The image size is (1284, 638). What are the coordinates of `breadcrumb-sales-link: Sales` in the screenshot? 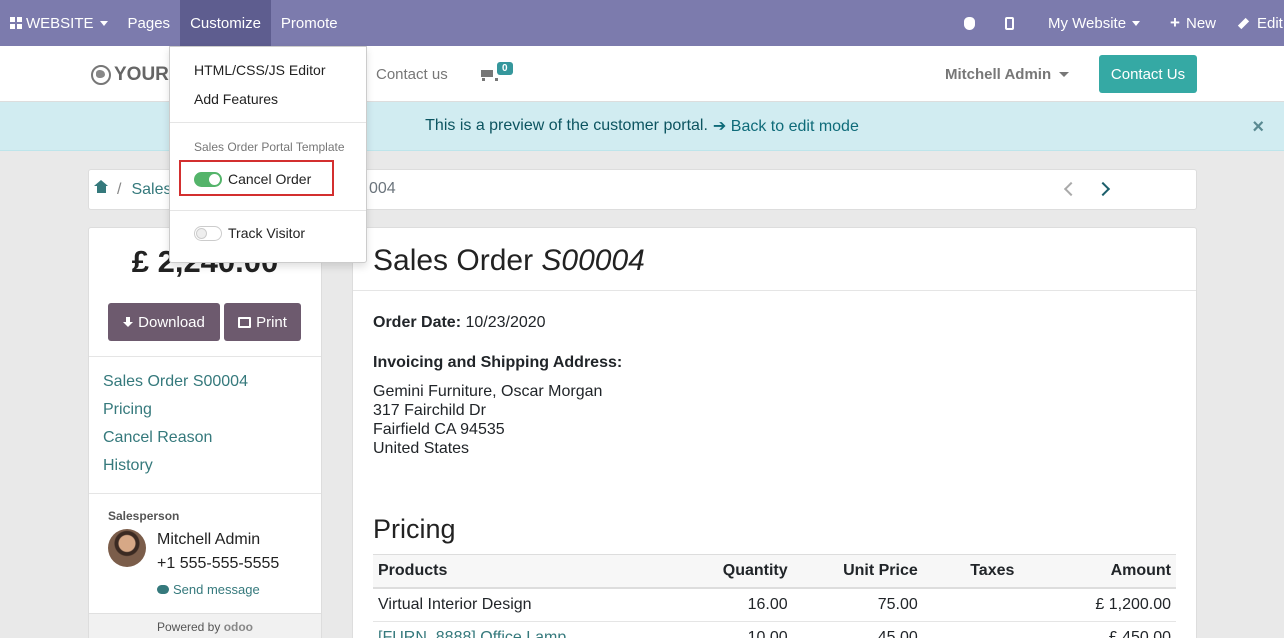 It's located at (151, 190).